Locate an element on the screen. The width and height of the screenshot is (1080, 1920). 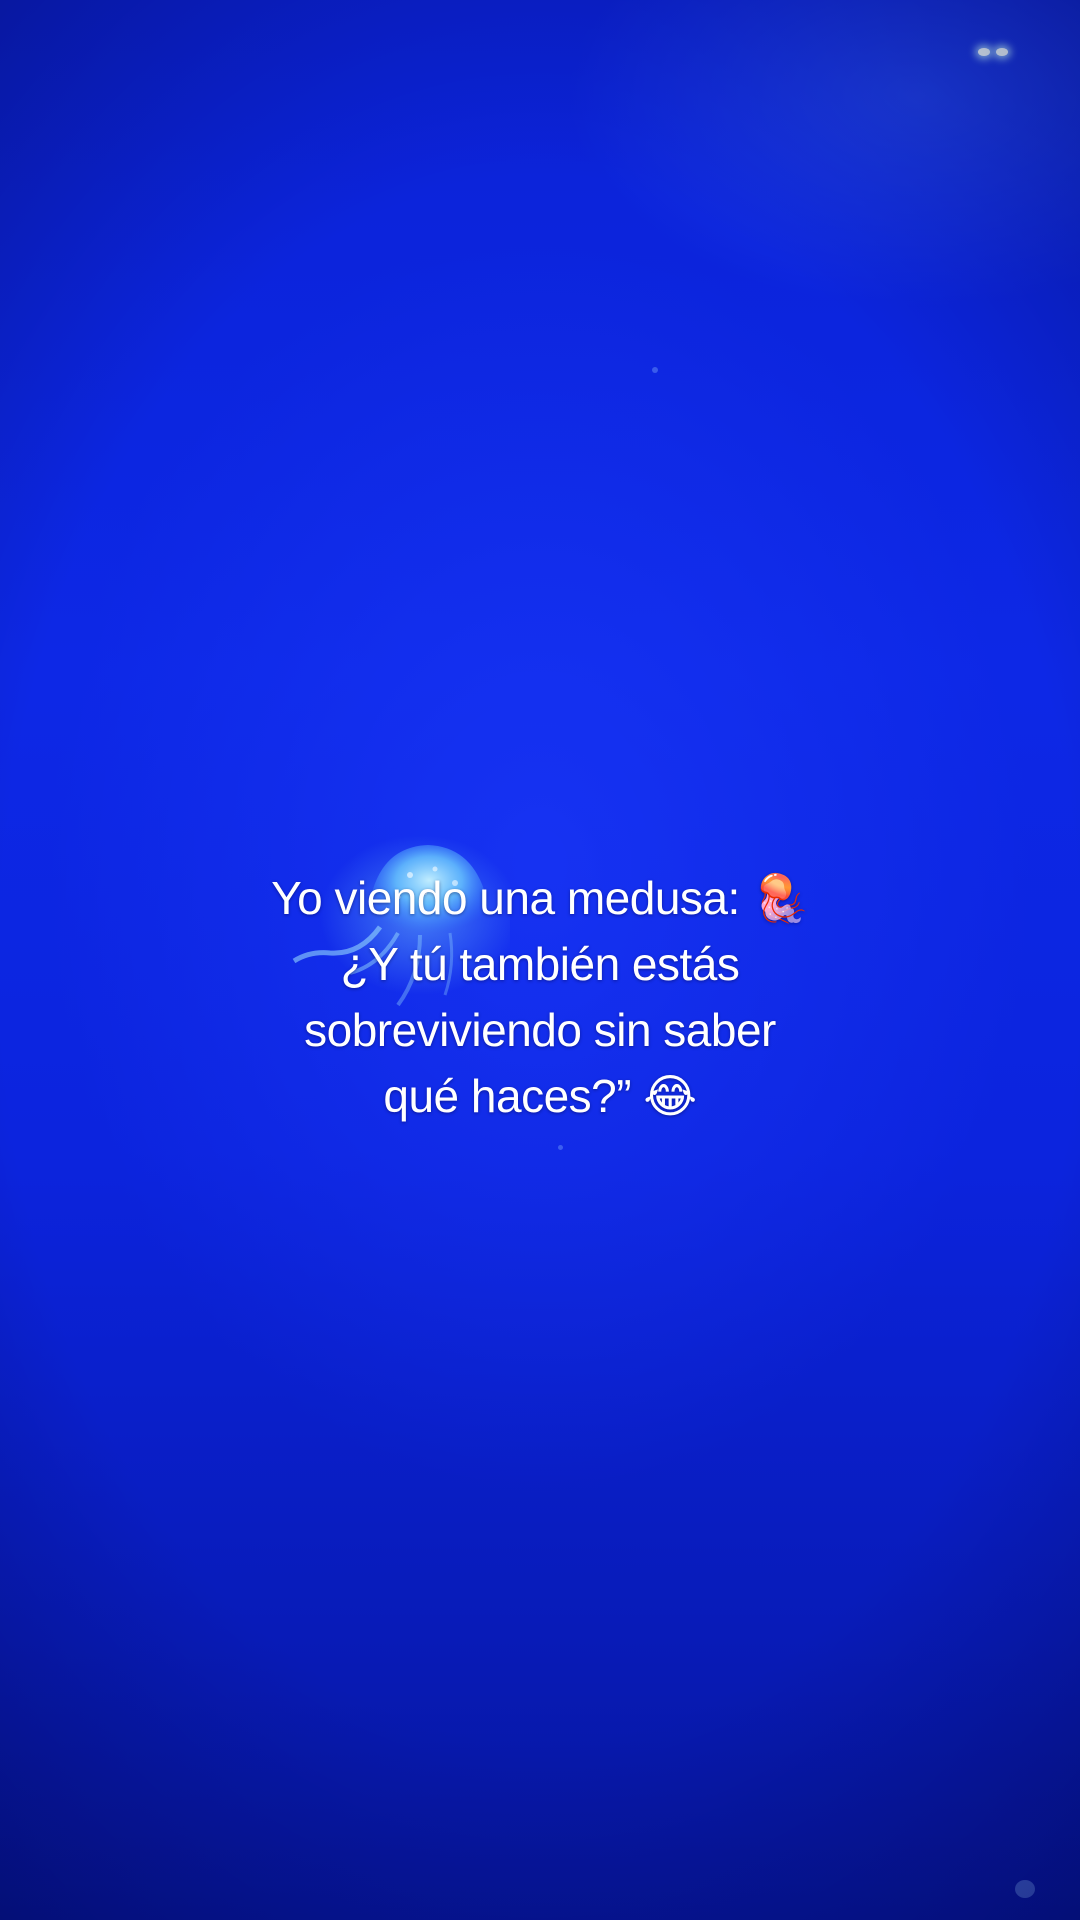
aquarium-lights is located at coordinates (996, 52).